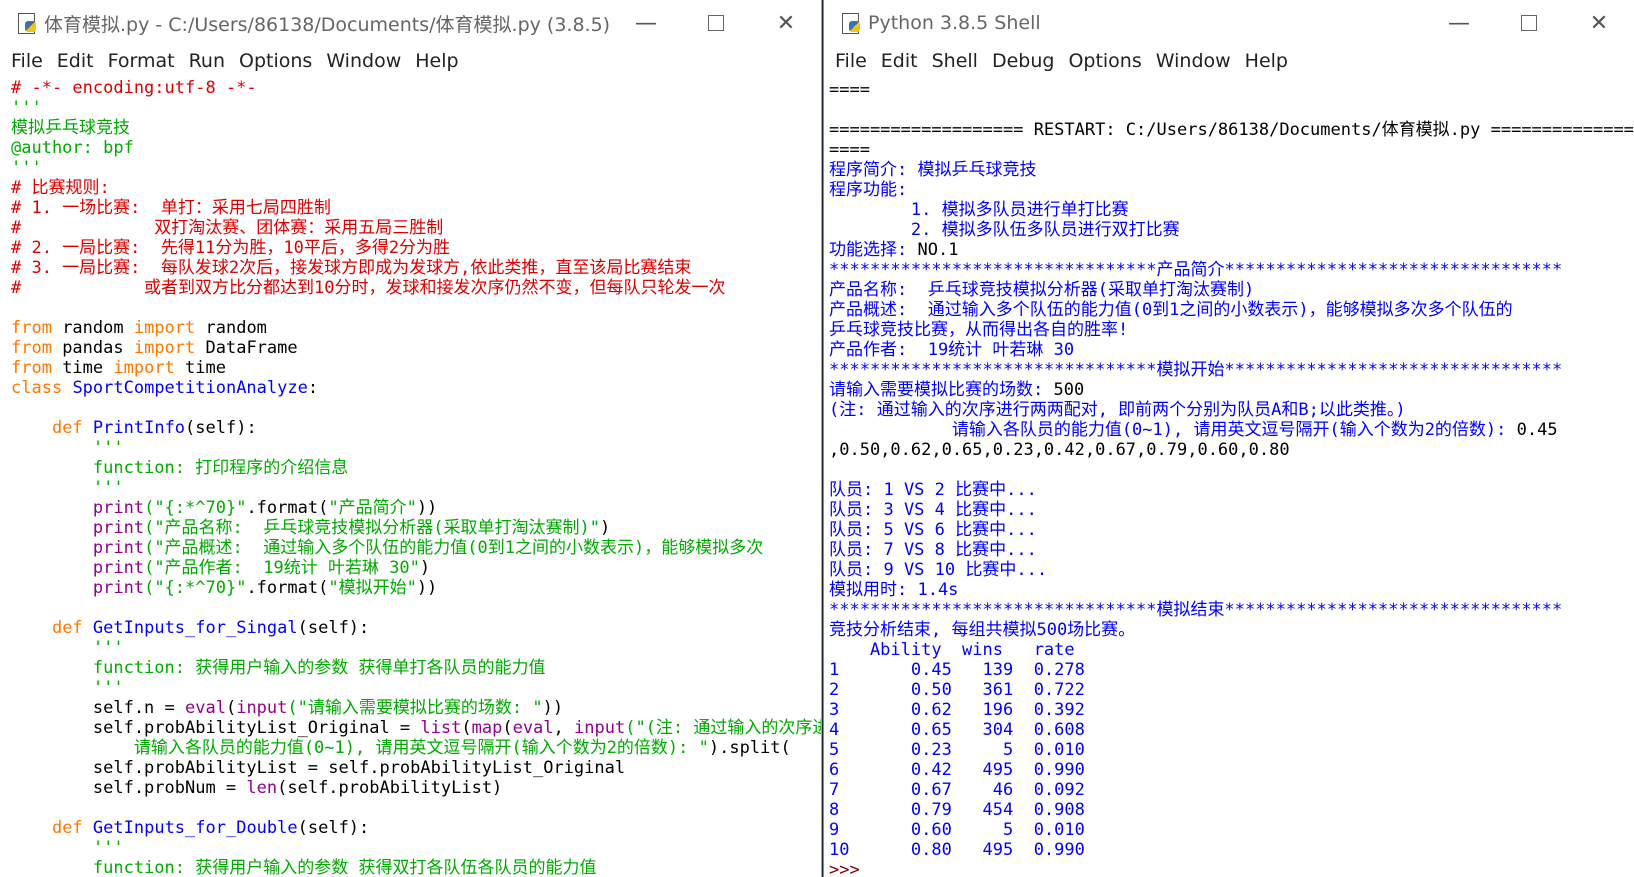 Image resolution: width=1634 pixels, height=877 pixels. I want to click on menu-run: Run, so click(207, 61).